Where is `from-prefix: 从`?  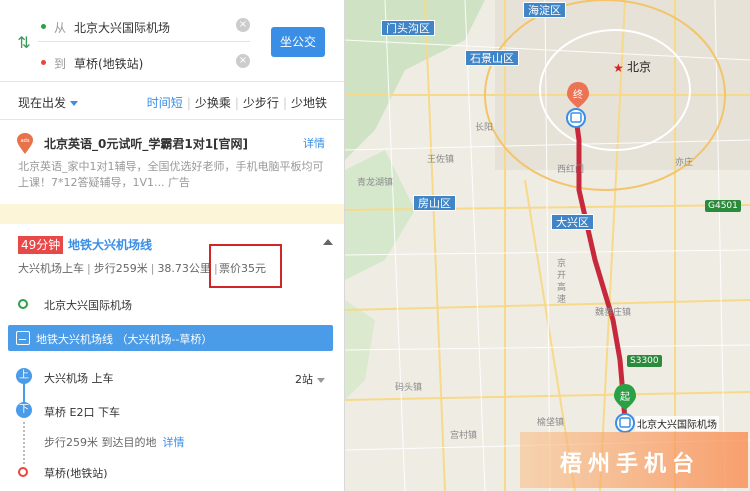 from-prefix: 从 is located at coordinates (60, 28).